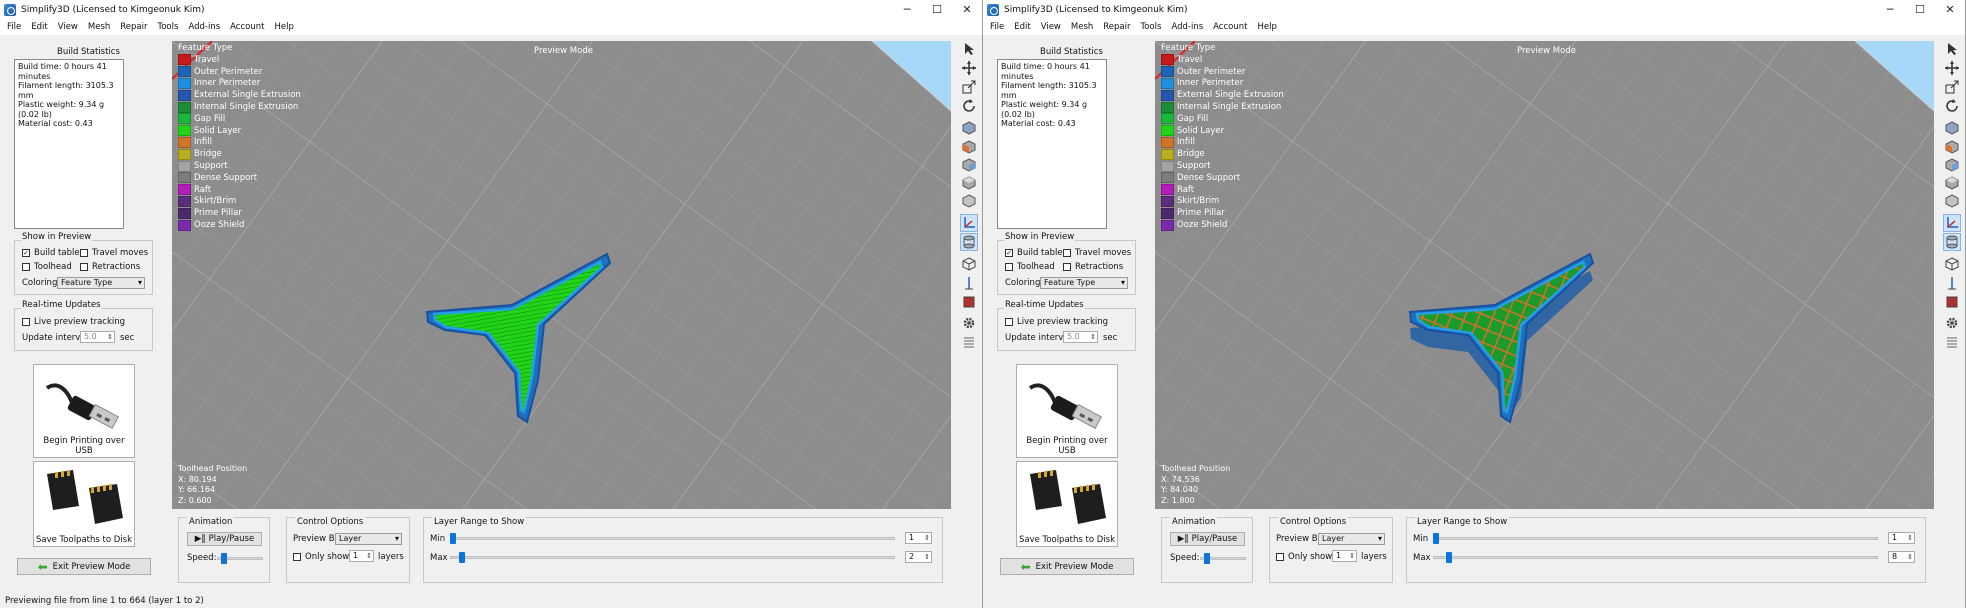 This screenshot has height=608, width=1966. I want to click on retractions-checkbox: Retractions, so click(1093, 267).